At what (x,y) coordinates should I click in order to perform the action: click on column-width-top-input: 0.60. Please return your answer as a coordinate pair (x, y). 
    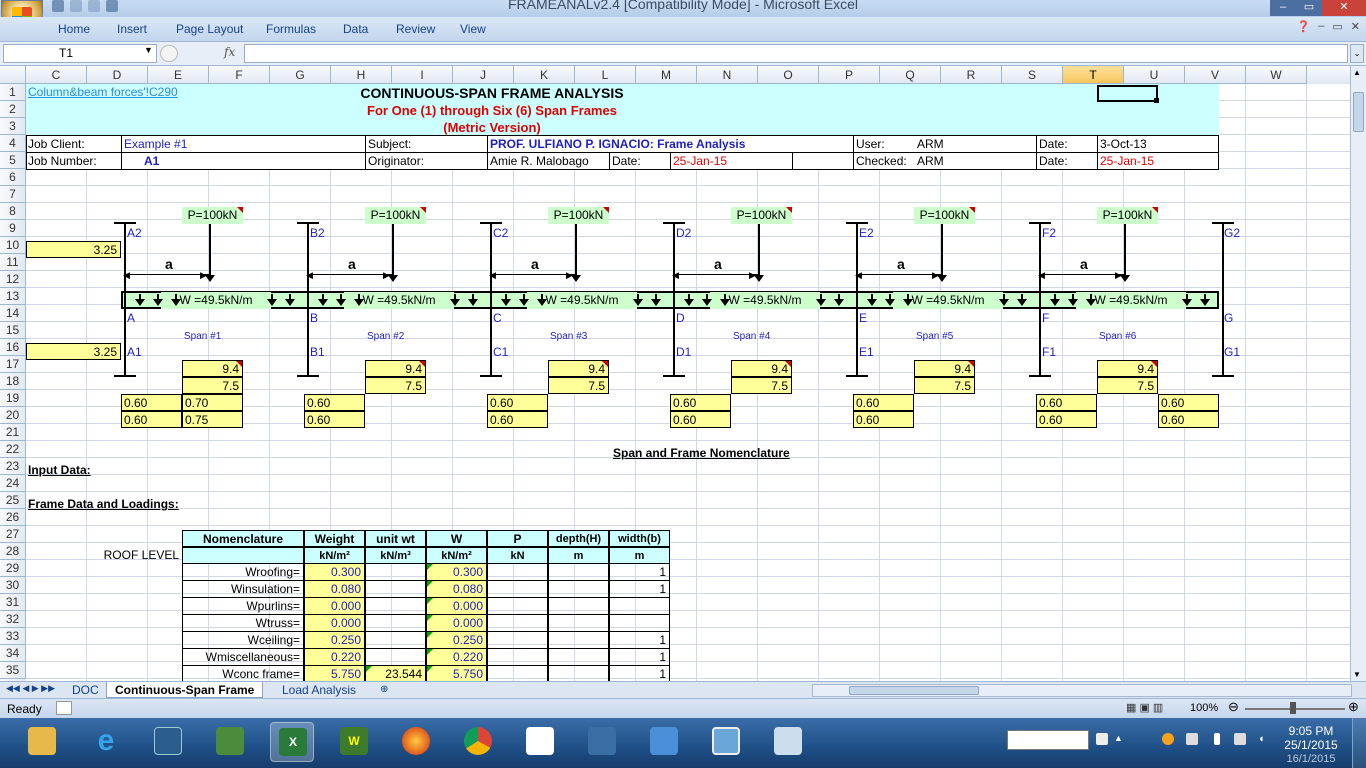
    Looking at the image, I should click on (151, 402).